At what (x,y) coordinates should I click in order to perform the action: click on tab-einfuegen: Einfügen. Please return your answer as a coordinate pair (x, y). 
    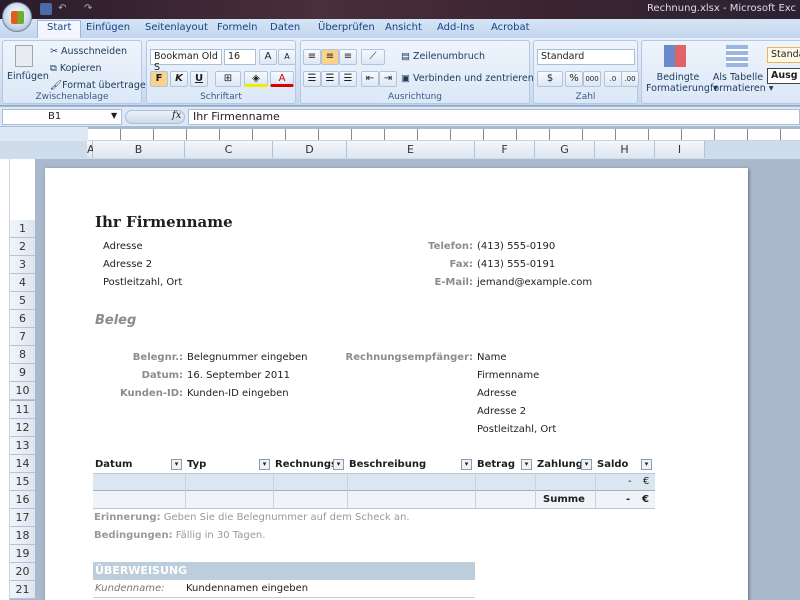
    Looking at the image, I should click on (108, 27).